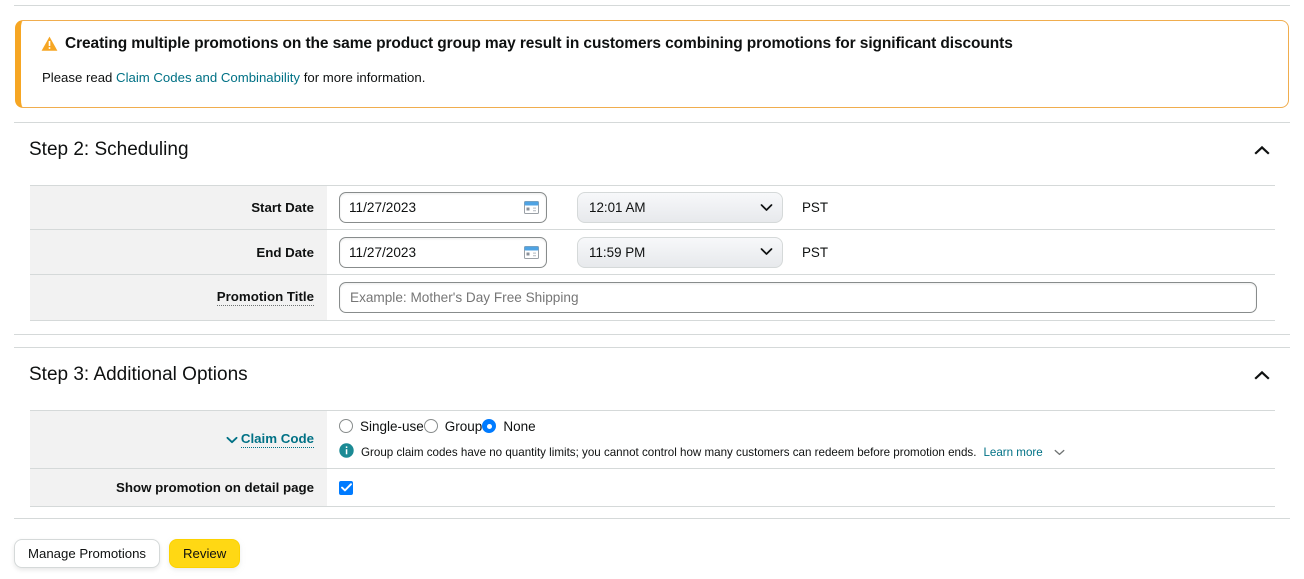  Describe the element at coordinates (277, 439) in the screenshot. I see `claim-code-label-text: Claim Code` at that location.